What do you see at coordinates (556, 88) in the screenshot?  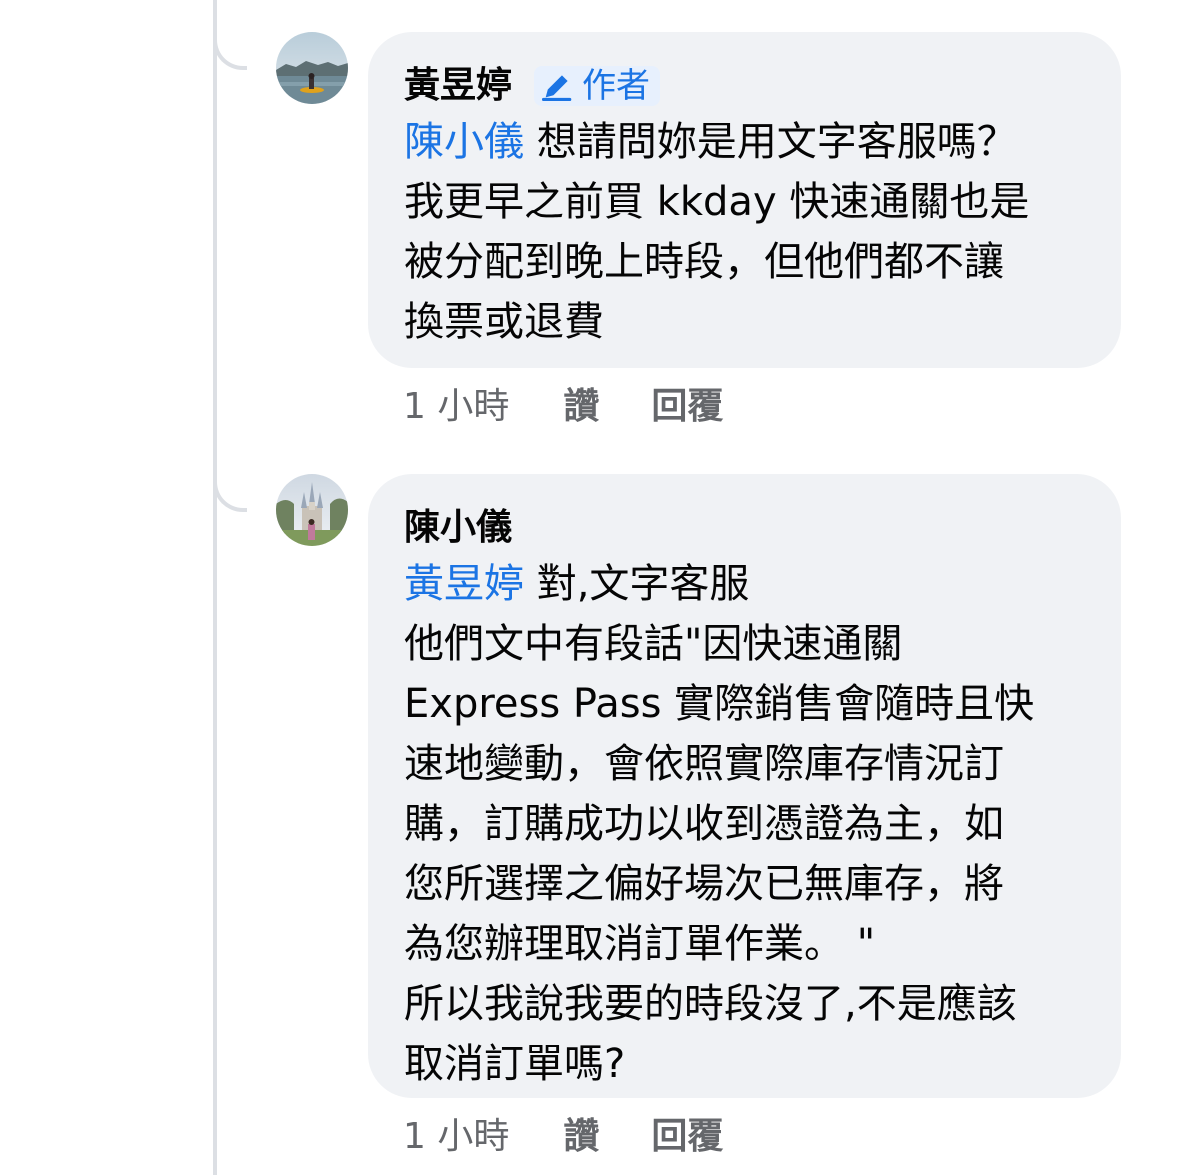 I see `pencil-icon` at bounding box center [556, 88].